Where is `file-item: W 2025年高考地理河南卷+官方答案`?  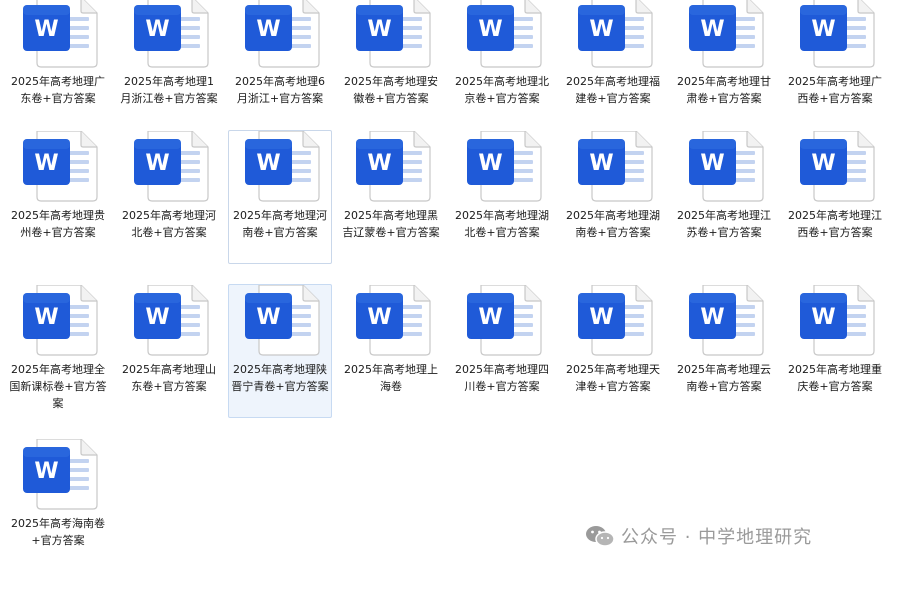 file-item: W 2025年高考地理河南卷+官方答案 is located at coordinates (280, 197).